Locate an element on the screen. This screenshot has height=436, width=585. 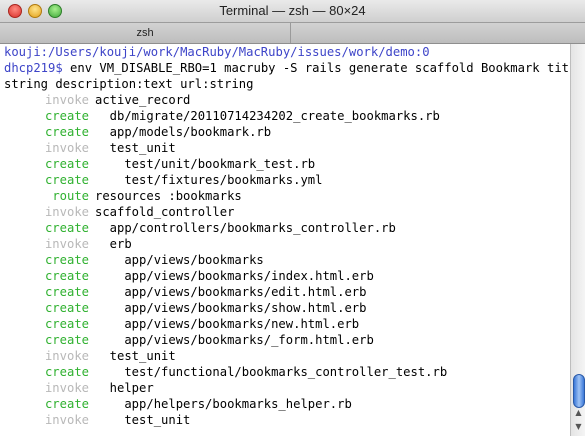
scrollbar-thumb is located at coordinates (579, 391).